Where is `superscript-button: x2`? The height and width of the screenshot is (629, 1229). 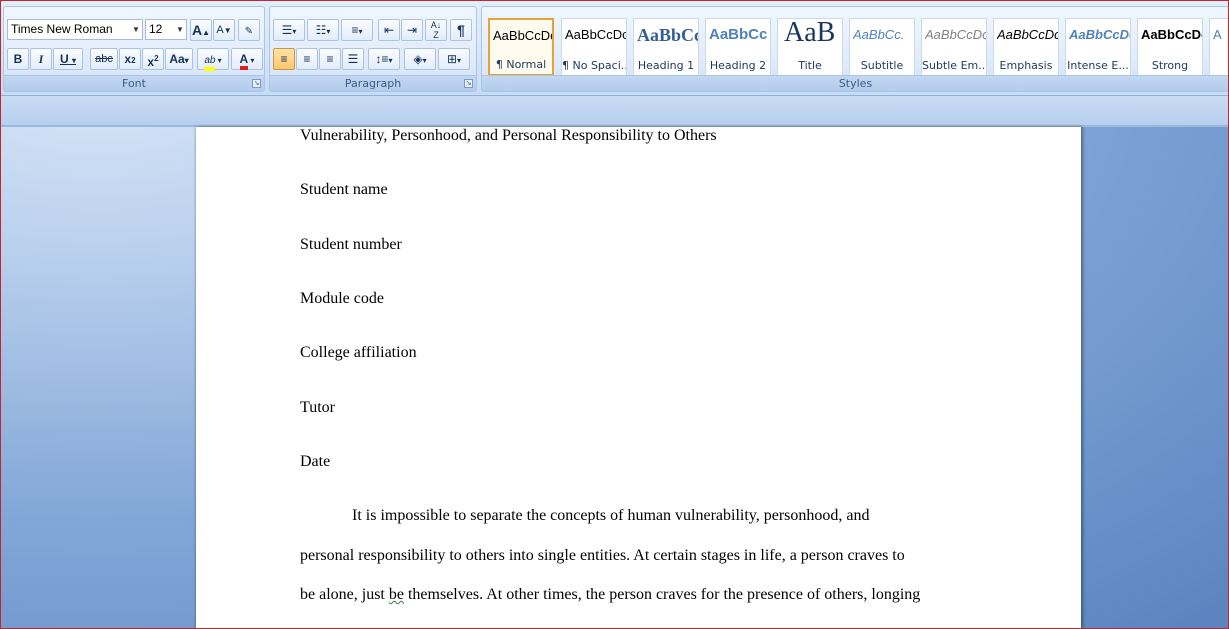
superscript-button: x2 is located at coordinates (153, 59).